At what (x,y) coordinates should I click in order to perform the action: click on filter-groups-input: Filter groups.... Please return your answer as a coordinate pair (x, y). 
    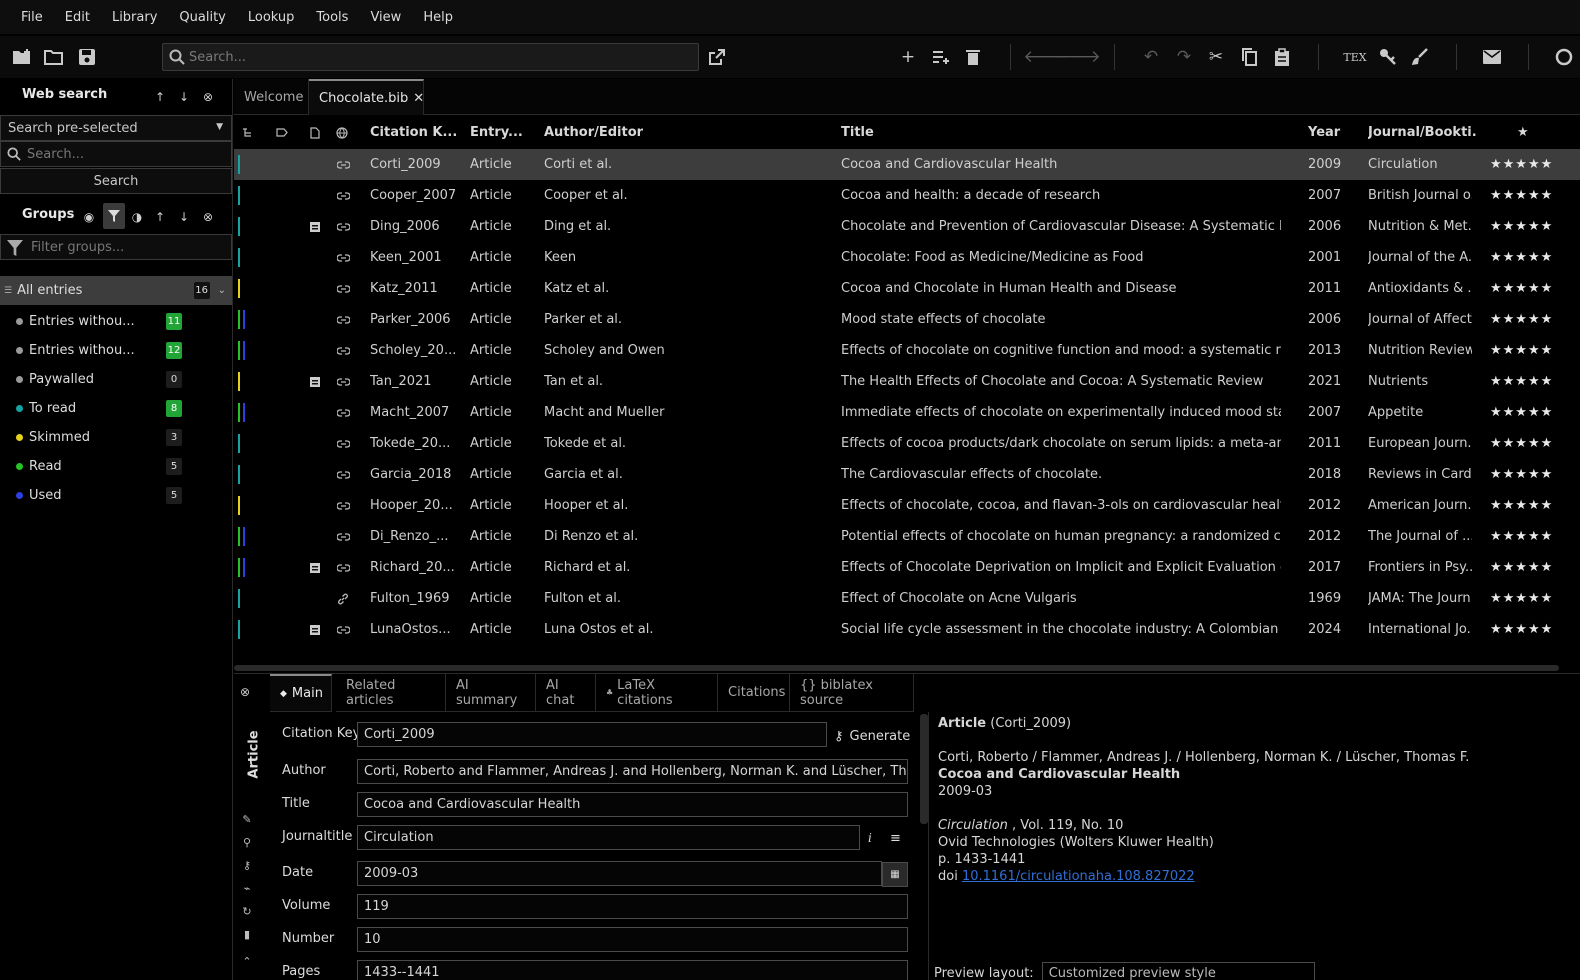
    Looking at the image, I should click on (116, 247).